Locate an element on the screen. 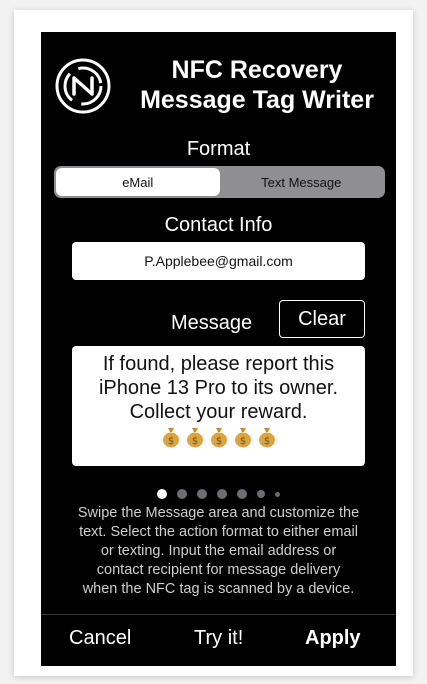 This screenshot has height=684, width=427. help-line-4: contact recipient for message delivery is located at coordinates (218, 570).